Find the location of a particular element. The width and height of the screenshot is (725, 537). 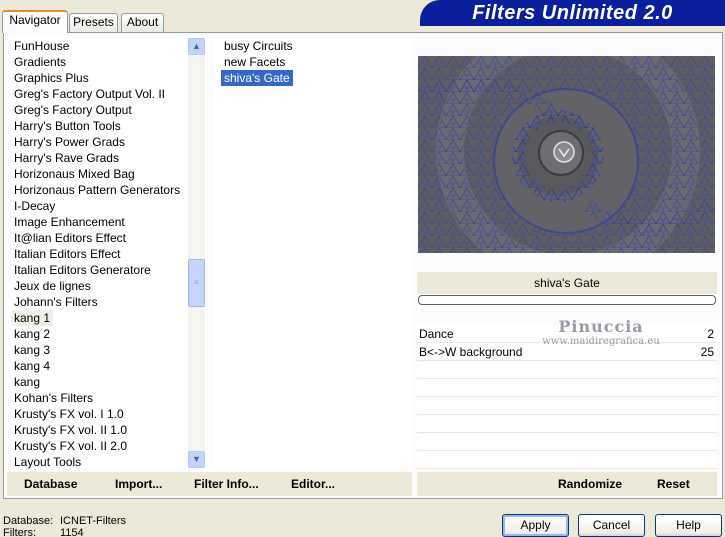

category-scrollbar: ▲ ≡ ▼ is located at coordinates (196, 253).